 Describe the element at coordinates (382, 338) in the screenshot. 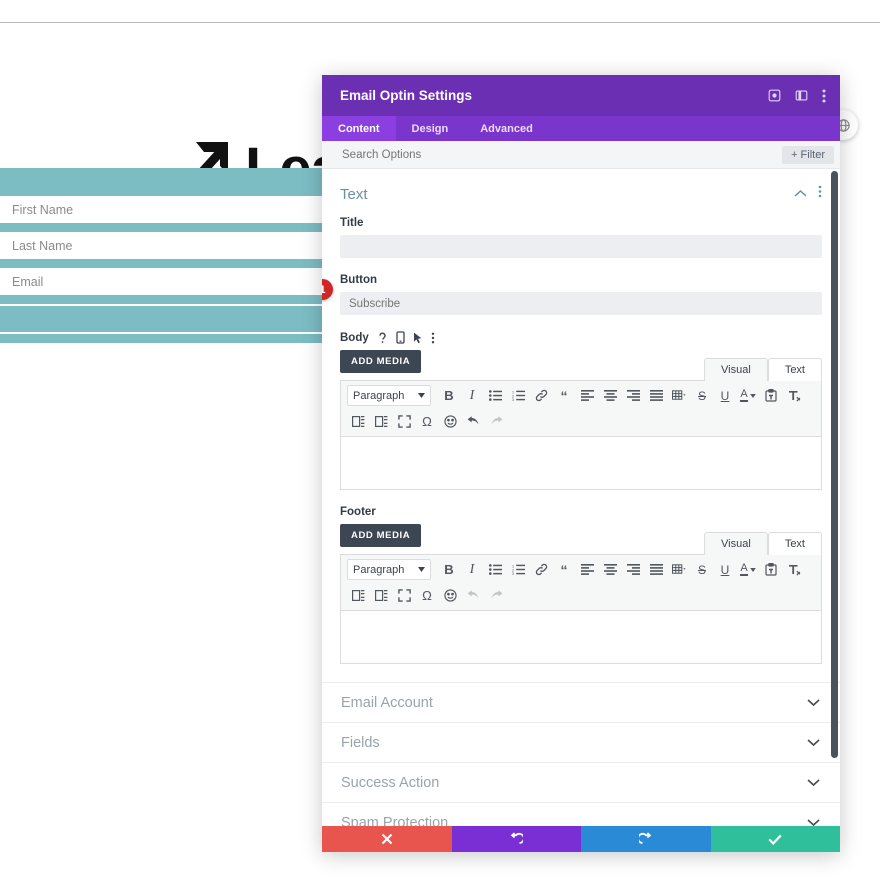

I see `question-mark-icon` at that location.